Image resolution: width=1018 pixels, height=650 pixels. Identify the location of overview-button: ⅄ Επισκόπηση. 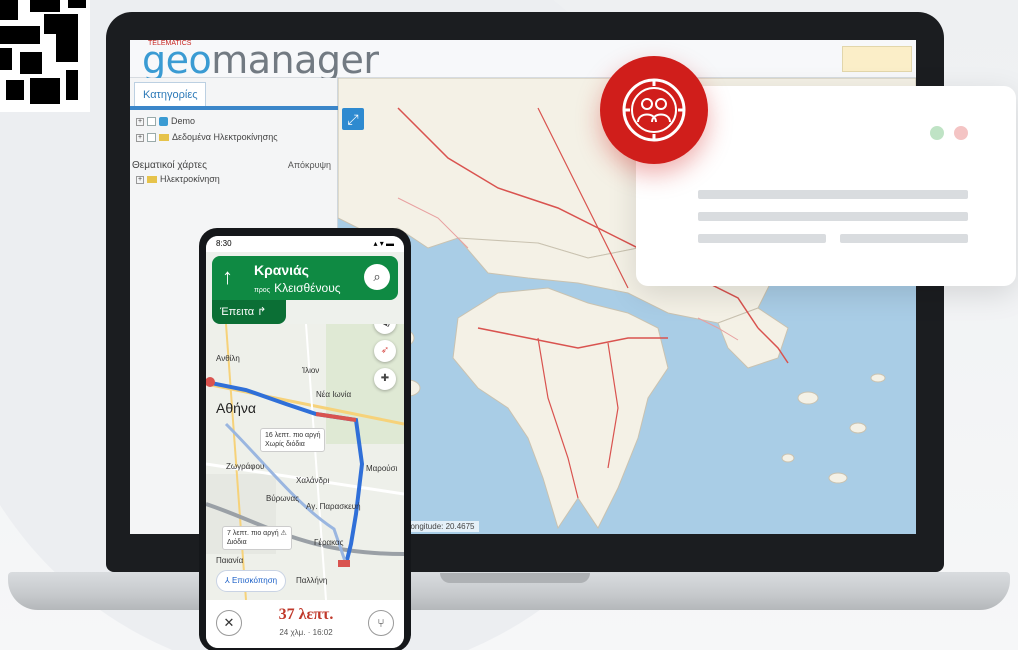
(251, 581).